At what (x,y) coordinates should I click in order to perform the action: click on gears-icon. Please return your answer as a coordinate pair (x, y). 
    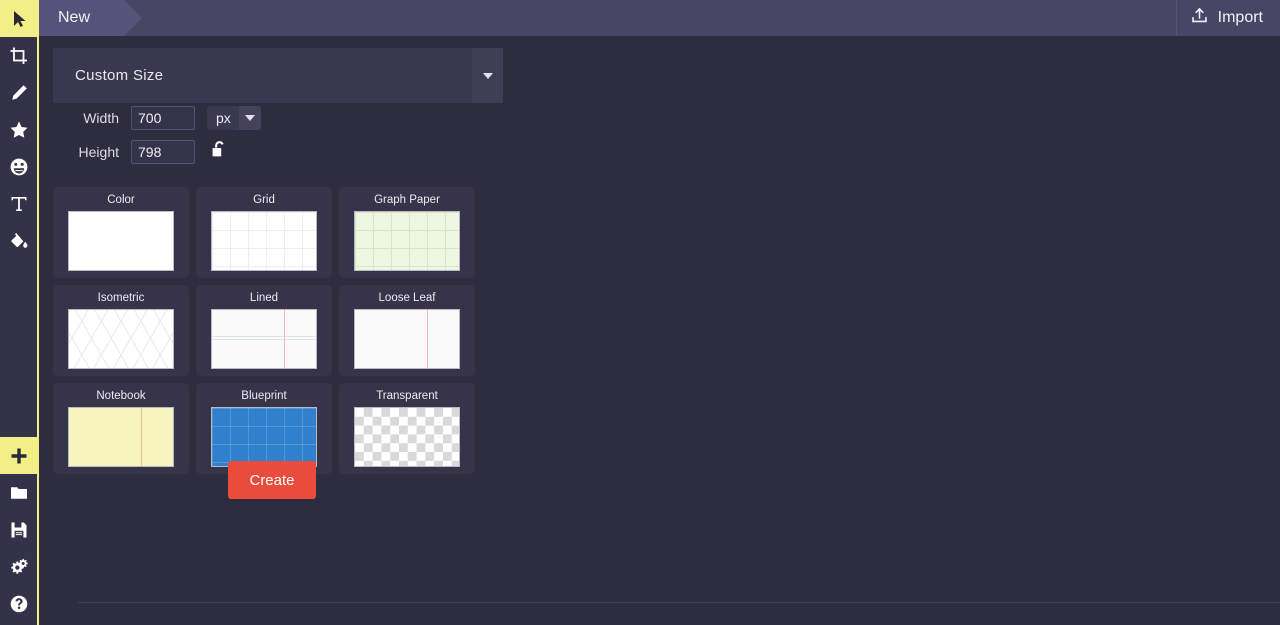
    Looking at the image, I should click on (19, 567).